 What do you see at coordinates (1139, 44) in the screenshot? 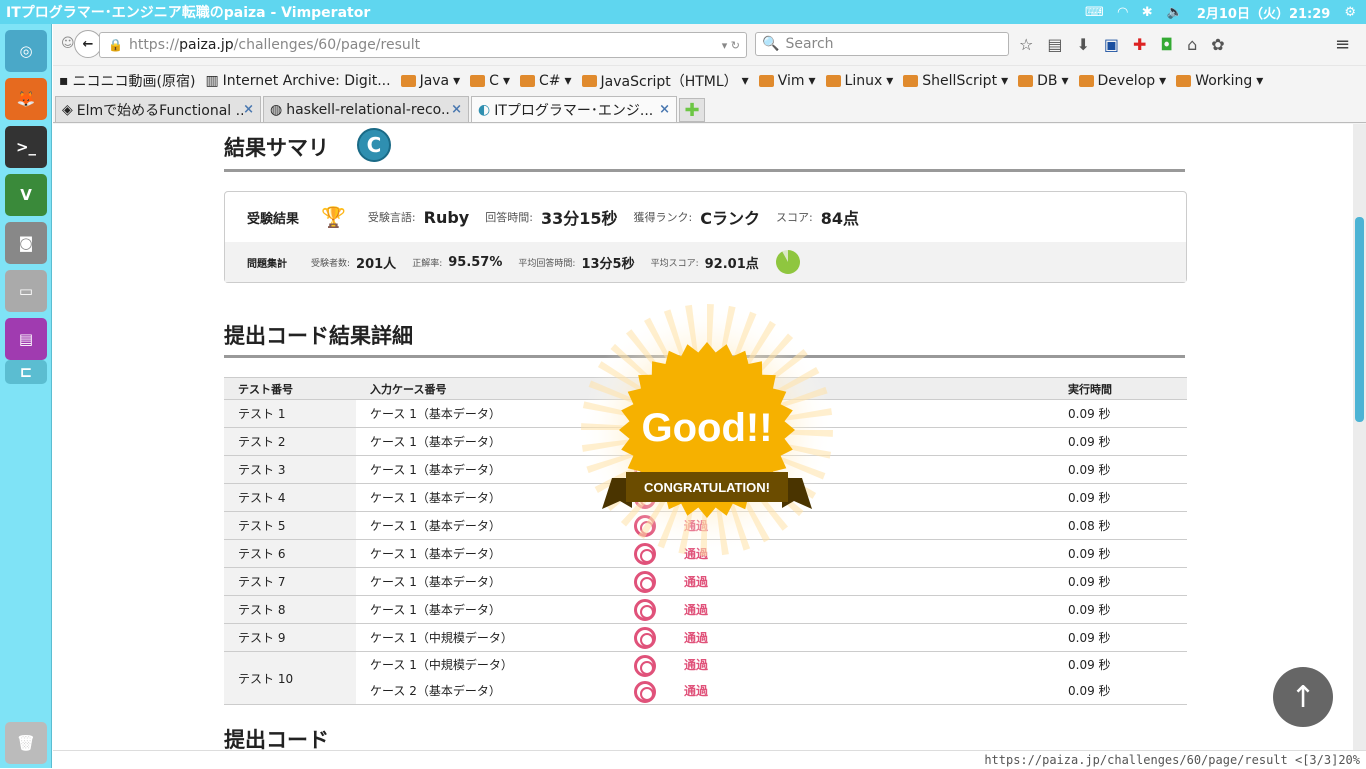
I see `addon-red-icon: ✚` at bounding box center [1139, 44].